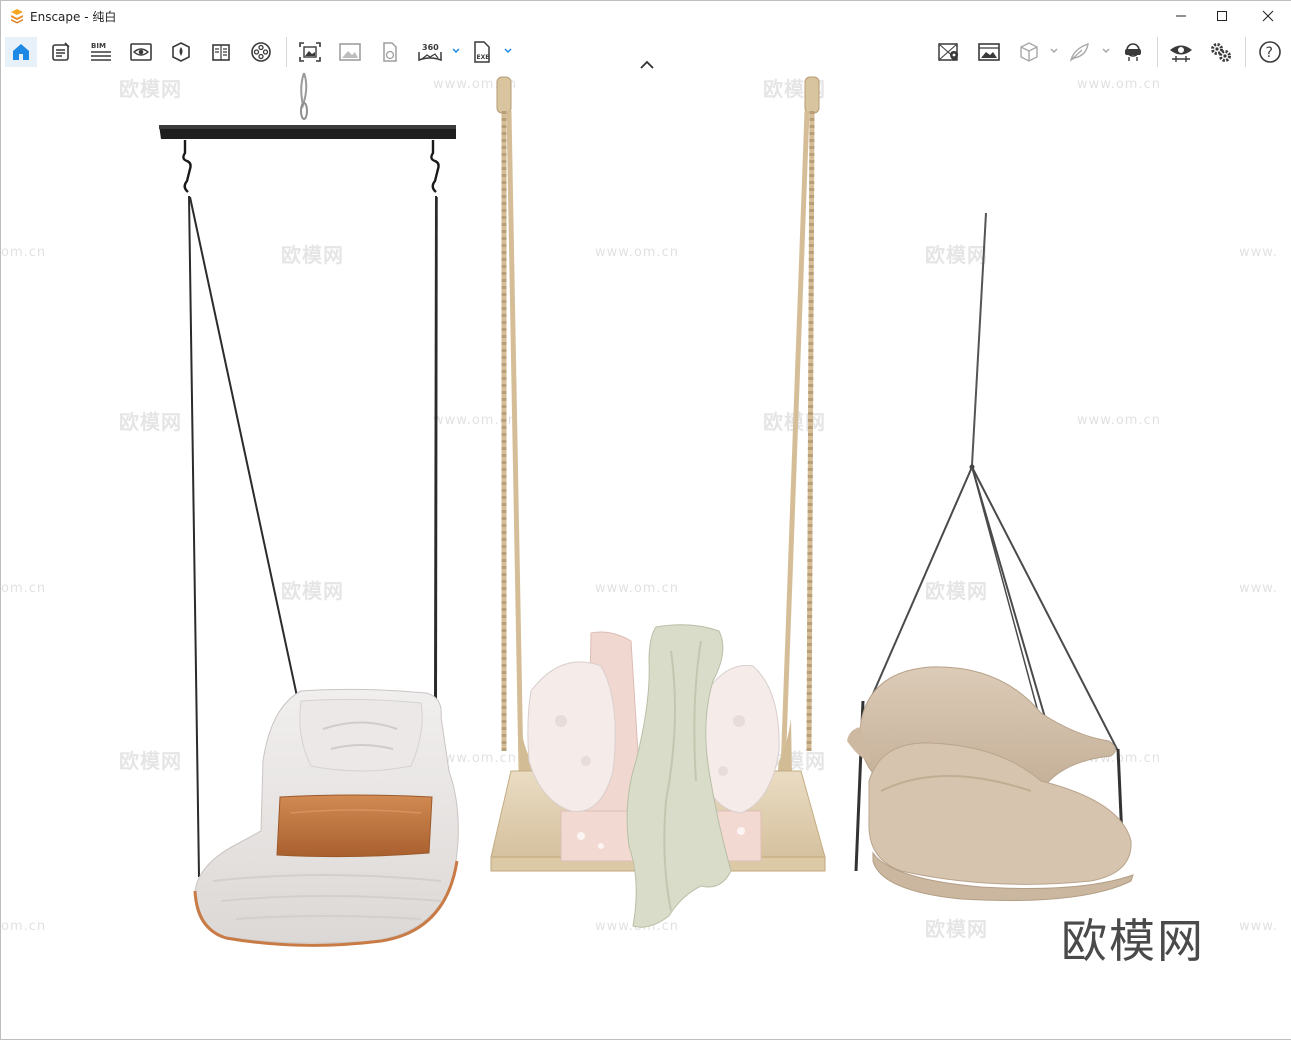 The image size is (1291, 1040). I want to click on home-button, so click(21, 52).